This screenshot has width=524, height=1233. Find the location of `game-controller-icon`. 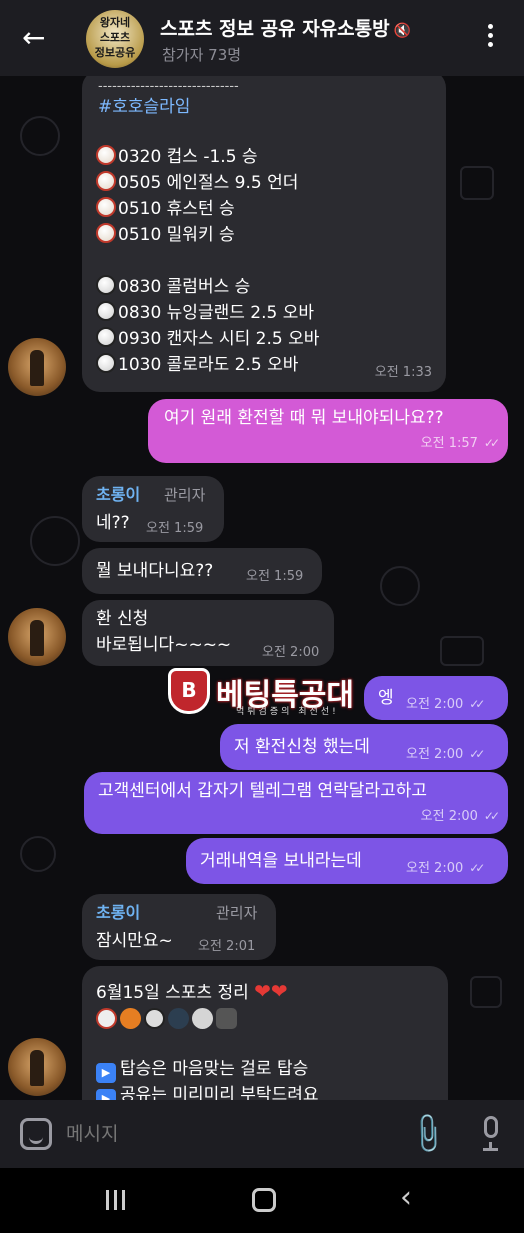

game-controller-icon is located at coordinates (226, 1018).